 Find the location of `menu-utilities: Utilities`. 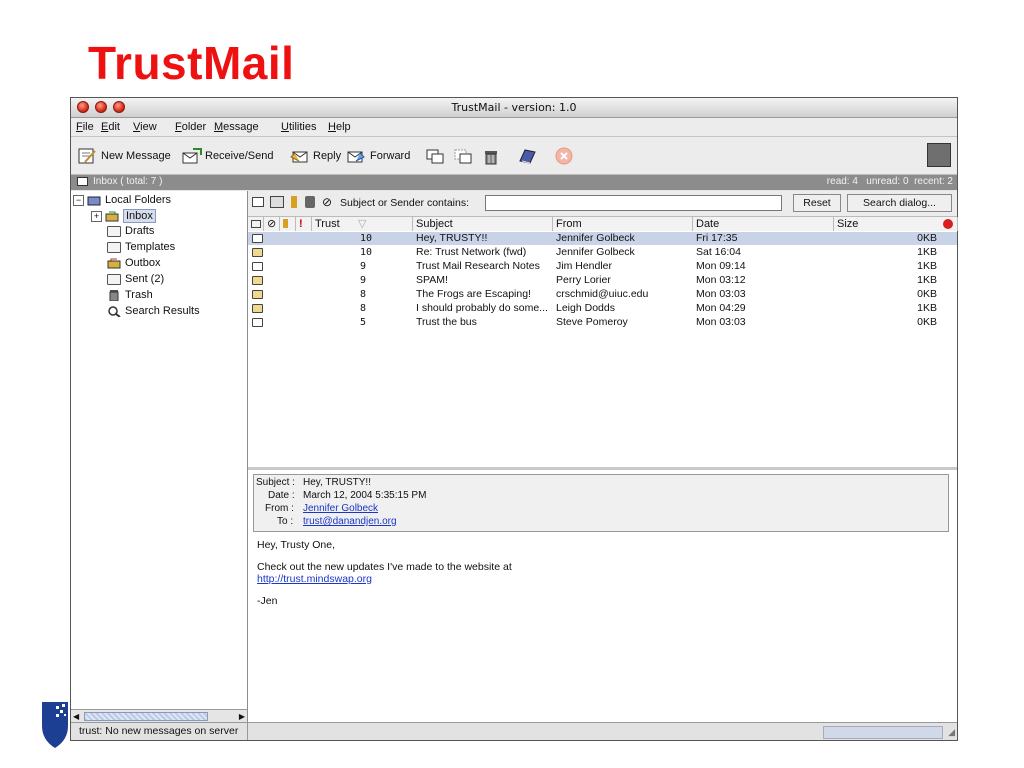

menu-utilities: Utilities is located at coordinates (298, 127).